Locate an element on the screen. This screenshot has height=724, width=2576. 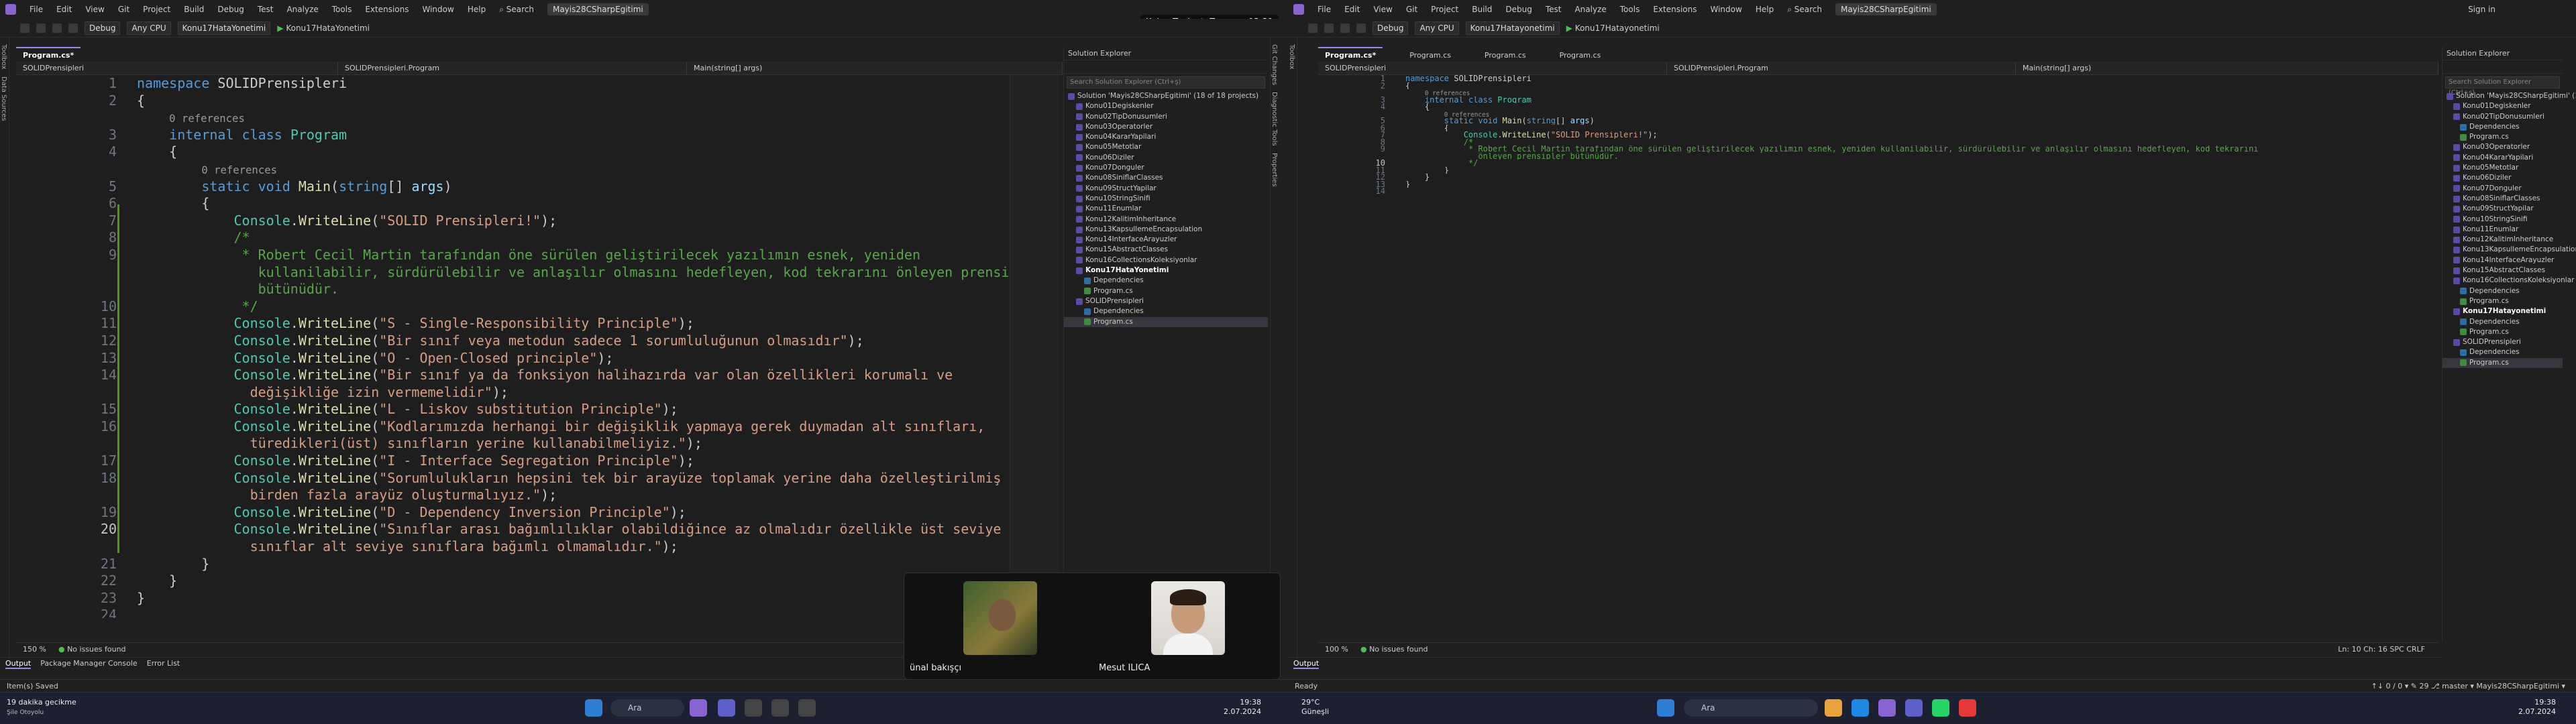
undo-icon is located at coordinates (1361, 28).